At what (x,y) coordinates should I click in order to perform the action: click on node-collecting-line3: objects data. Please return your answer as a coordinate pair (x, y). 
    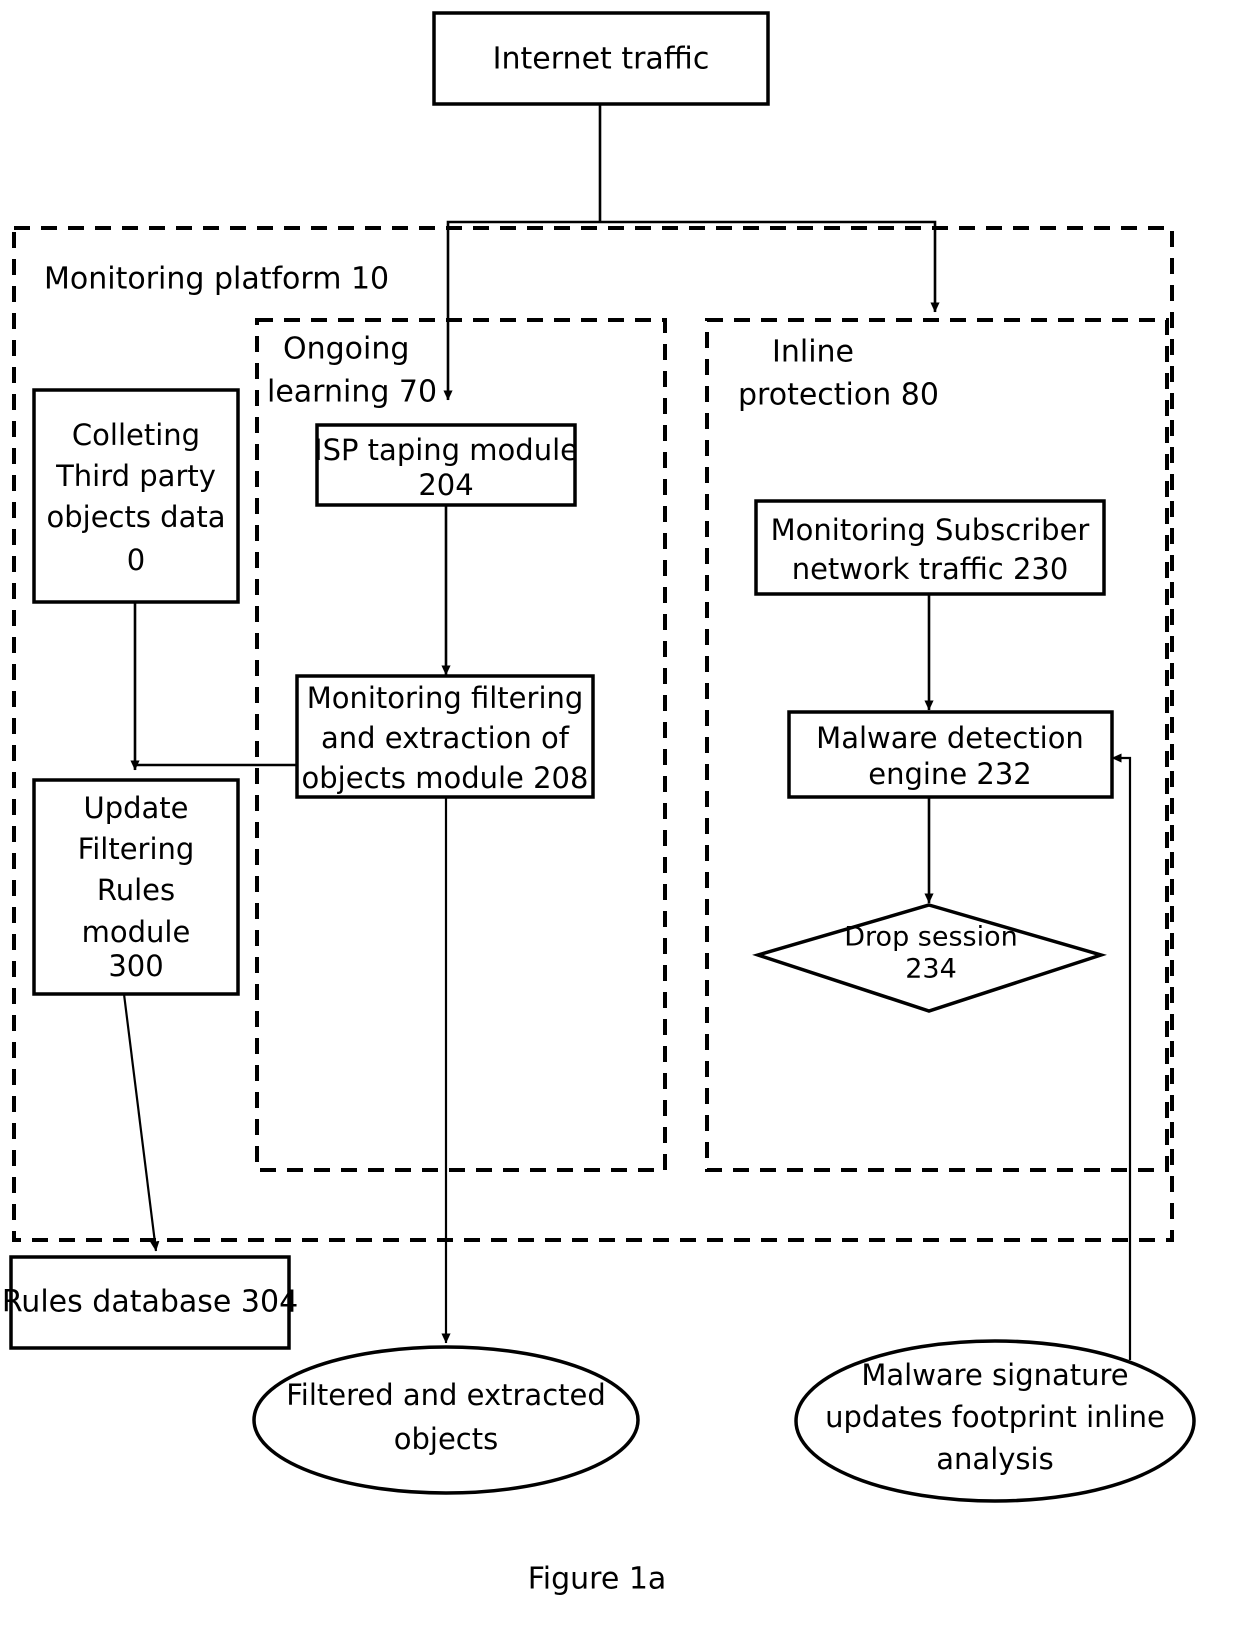
    Looking at the image, I should click on (135, 517).